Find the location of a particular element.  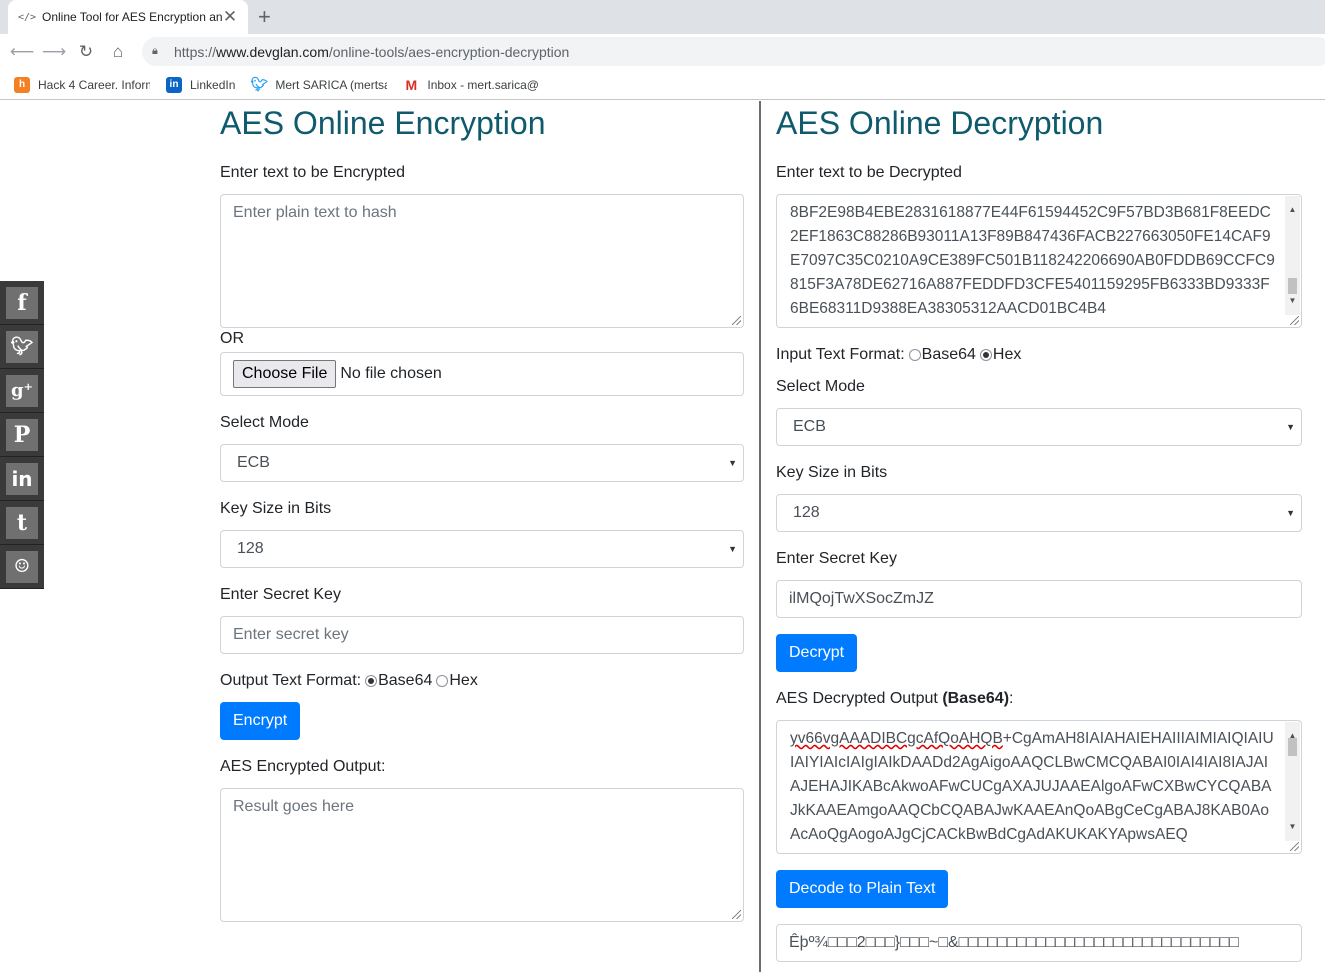

file-input: Choose File No file chosen is located at coordinates (482, 374).